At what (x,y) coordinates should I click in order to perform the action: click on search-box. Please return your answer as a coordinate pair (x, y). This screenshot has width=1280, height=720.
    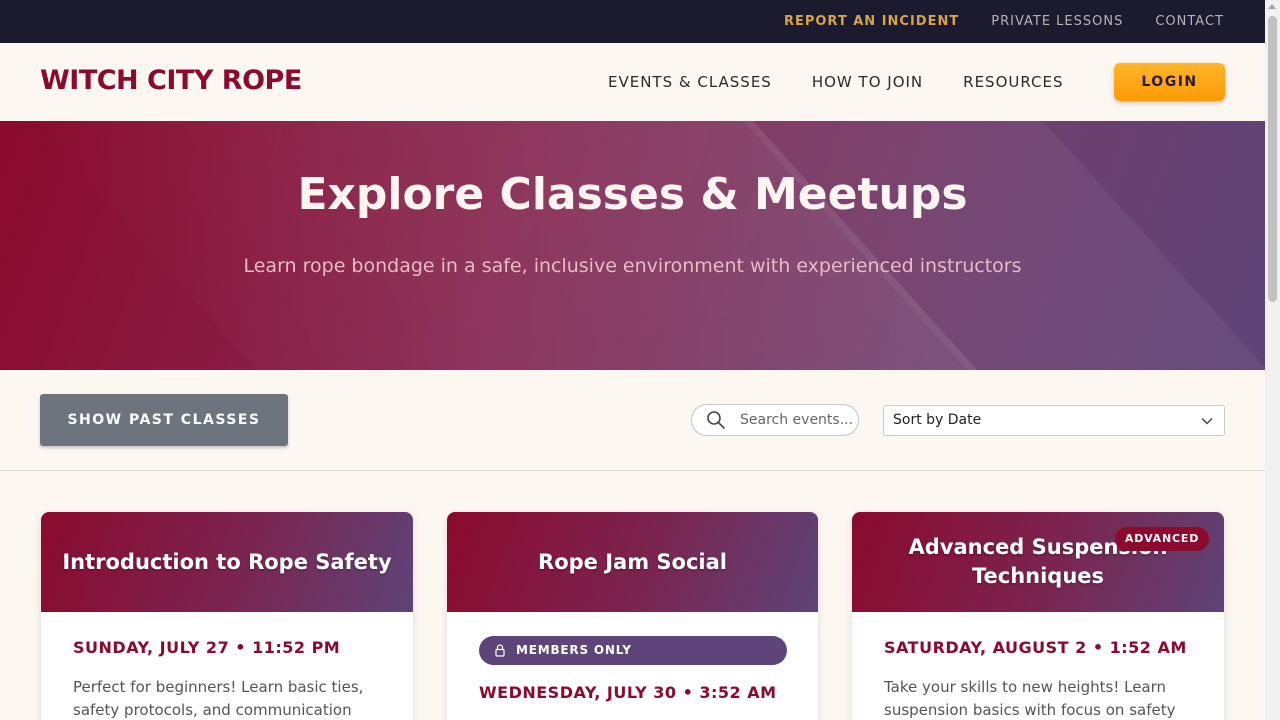
    Looking at the image, I should click on (775, 420).